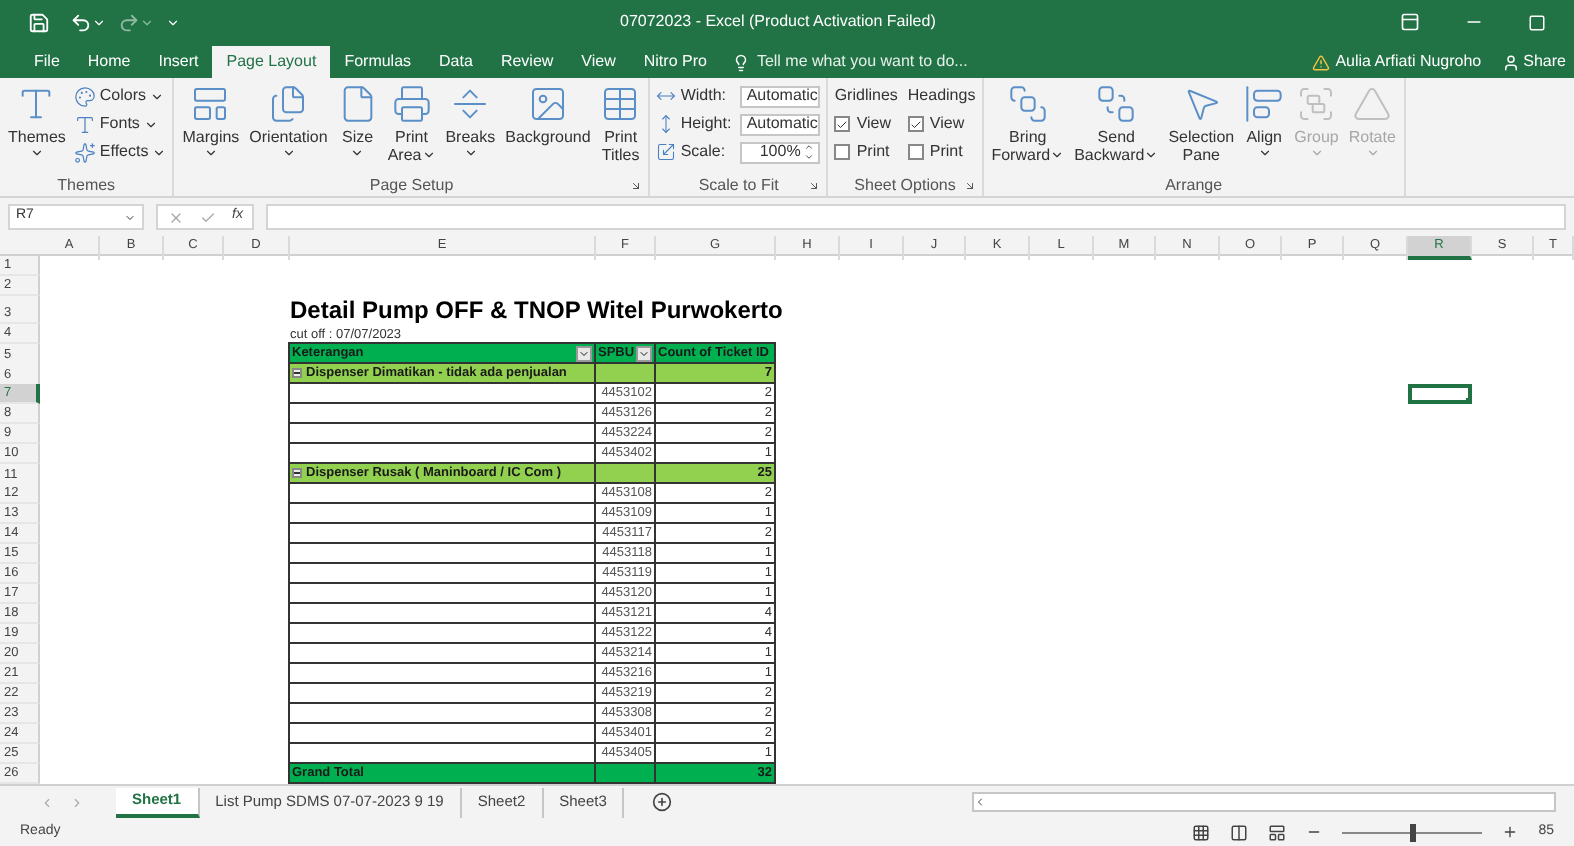 The width and height of the screenshot is (1574, 846). I want to click on formula-field, so click(916, 217).